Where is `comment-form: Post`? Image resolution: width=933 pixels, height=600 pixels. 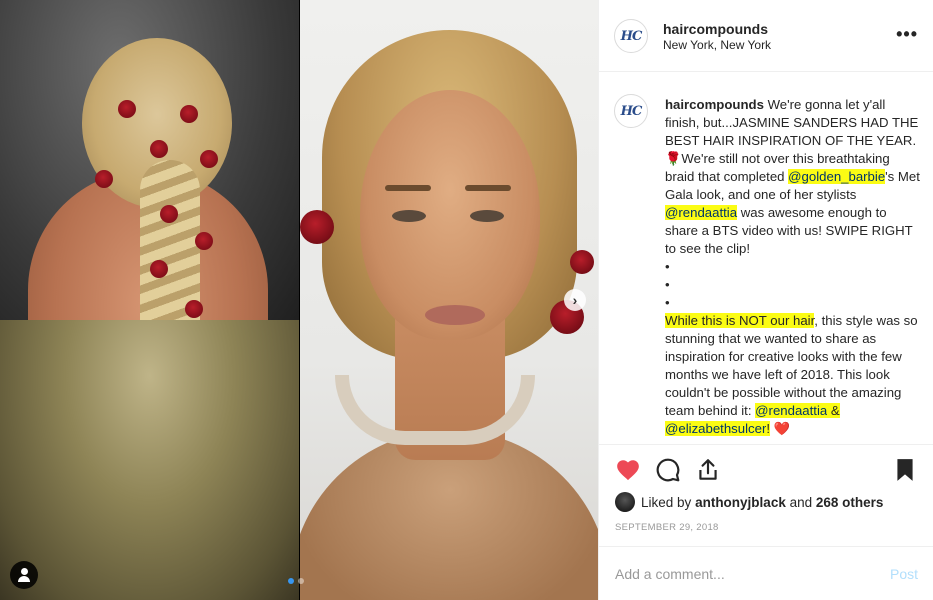
comment-form: Post is located at coordinates (766, 573).